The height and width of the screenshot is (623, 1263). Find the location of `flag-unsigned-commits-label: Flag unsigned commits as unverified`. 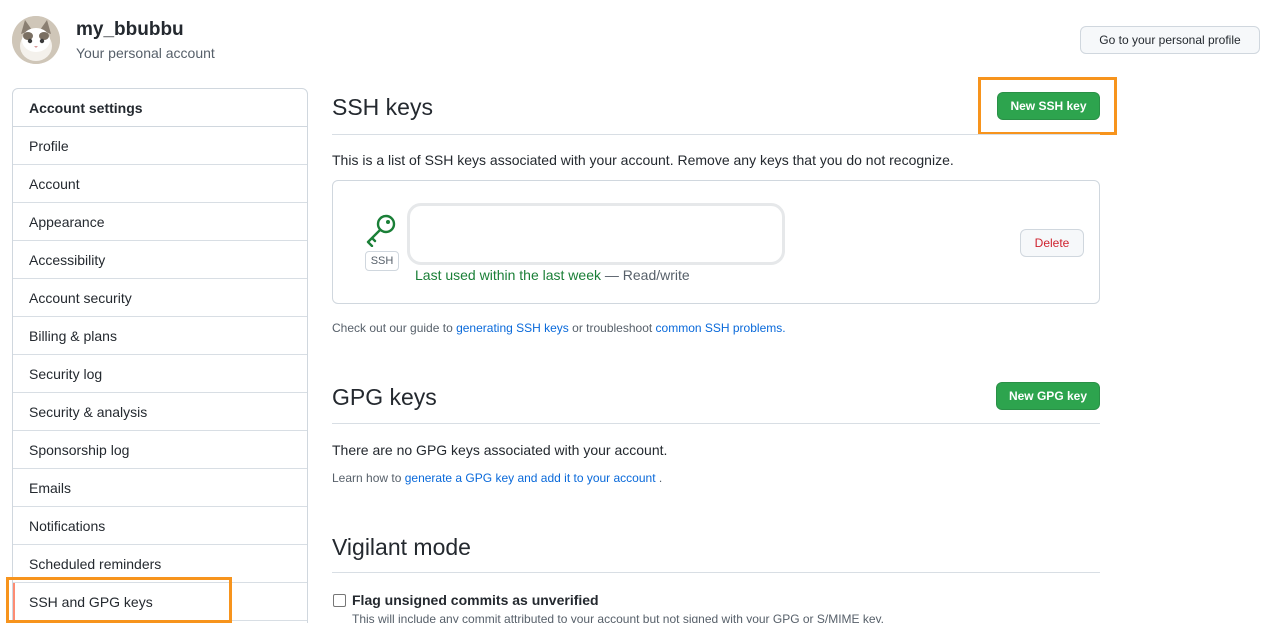

flag-unsigned-commits-label: Flag unsigned commits as unverified is located at coordinates (475, 600).